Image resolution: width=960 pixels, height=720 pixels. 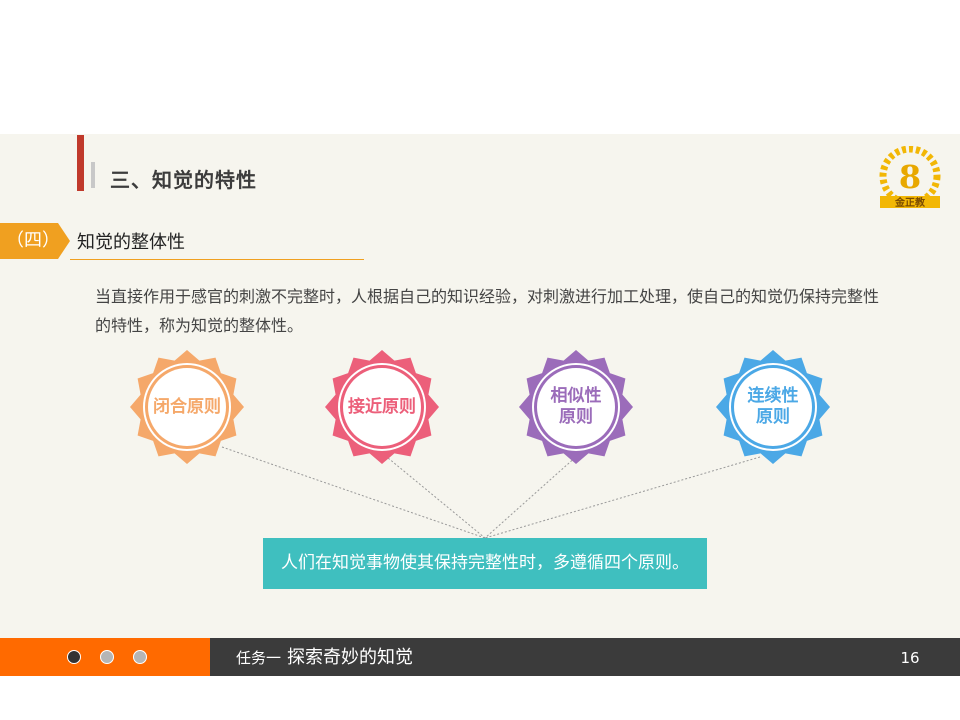 I want to click on summary-callout: 人们在知觉事物使其保持完整性时，多遵循四个原则。, so click(x=485, y=563).